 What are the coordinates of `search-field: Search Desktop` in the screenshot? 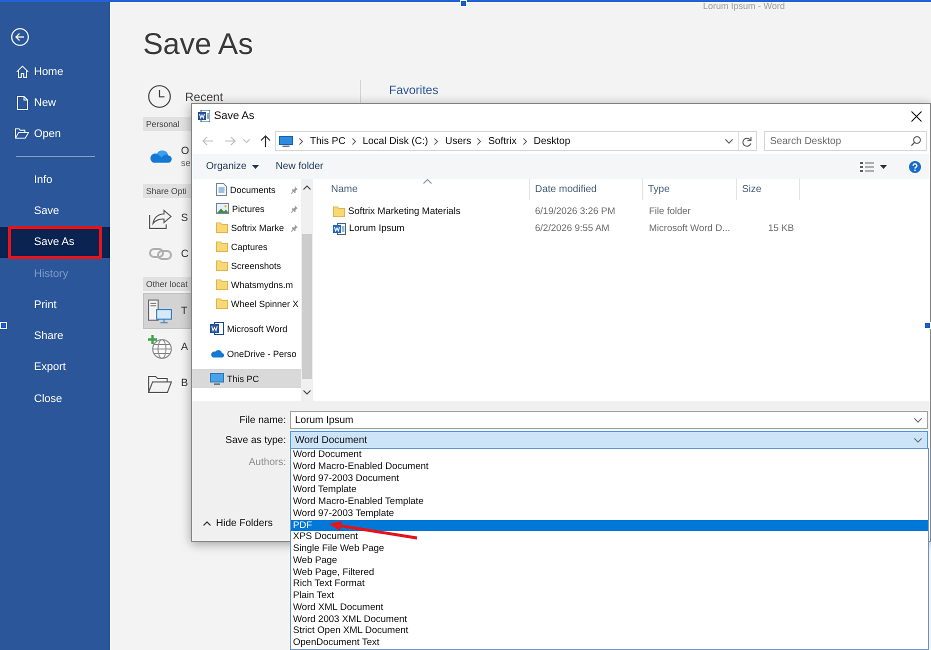 It's located at (845, 141).